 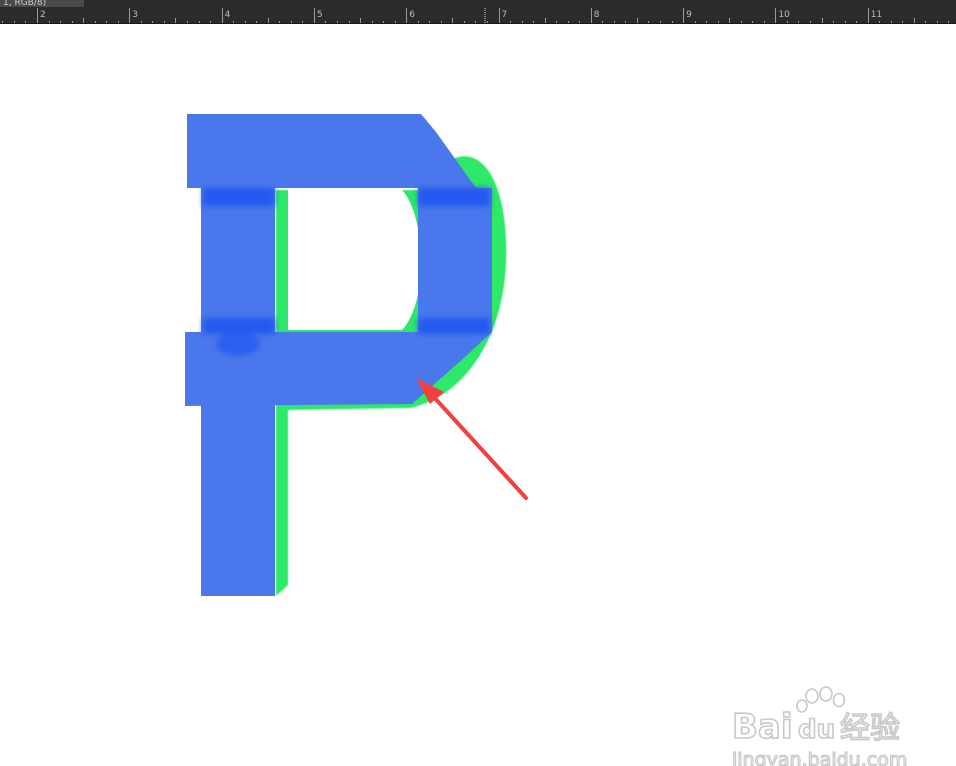 What do you see at coordinates (819, 757) in the screenshot?
I see `watermark-url: jingyan.baidu.com` at bounding box center [819, 757].